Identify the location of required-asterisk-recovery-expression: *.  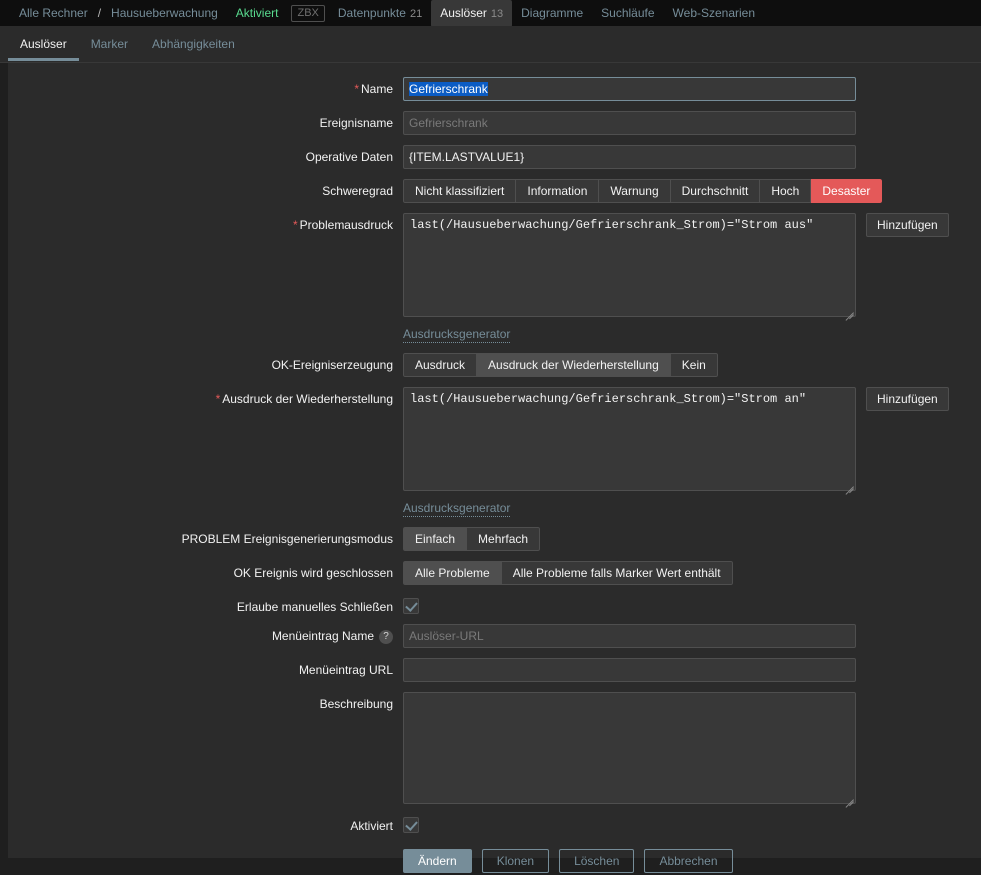
(218, 399).